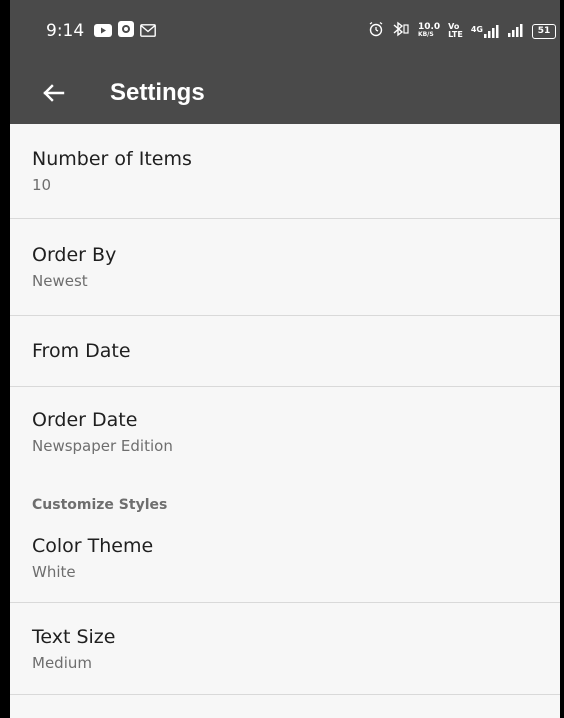  Describe the element at coordinates (285, 432) in the screenshot. I see `pref-order-date: Order Date Newspaper Edition` at that location.